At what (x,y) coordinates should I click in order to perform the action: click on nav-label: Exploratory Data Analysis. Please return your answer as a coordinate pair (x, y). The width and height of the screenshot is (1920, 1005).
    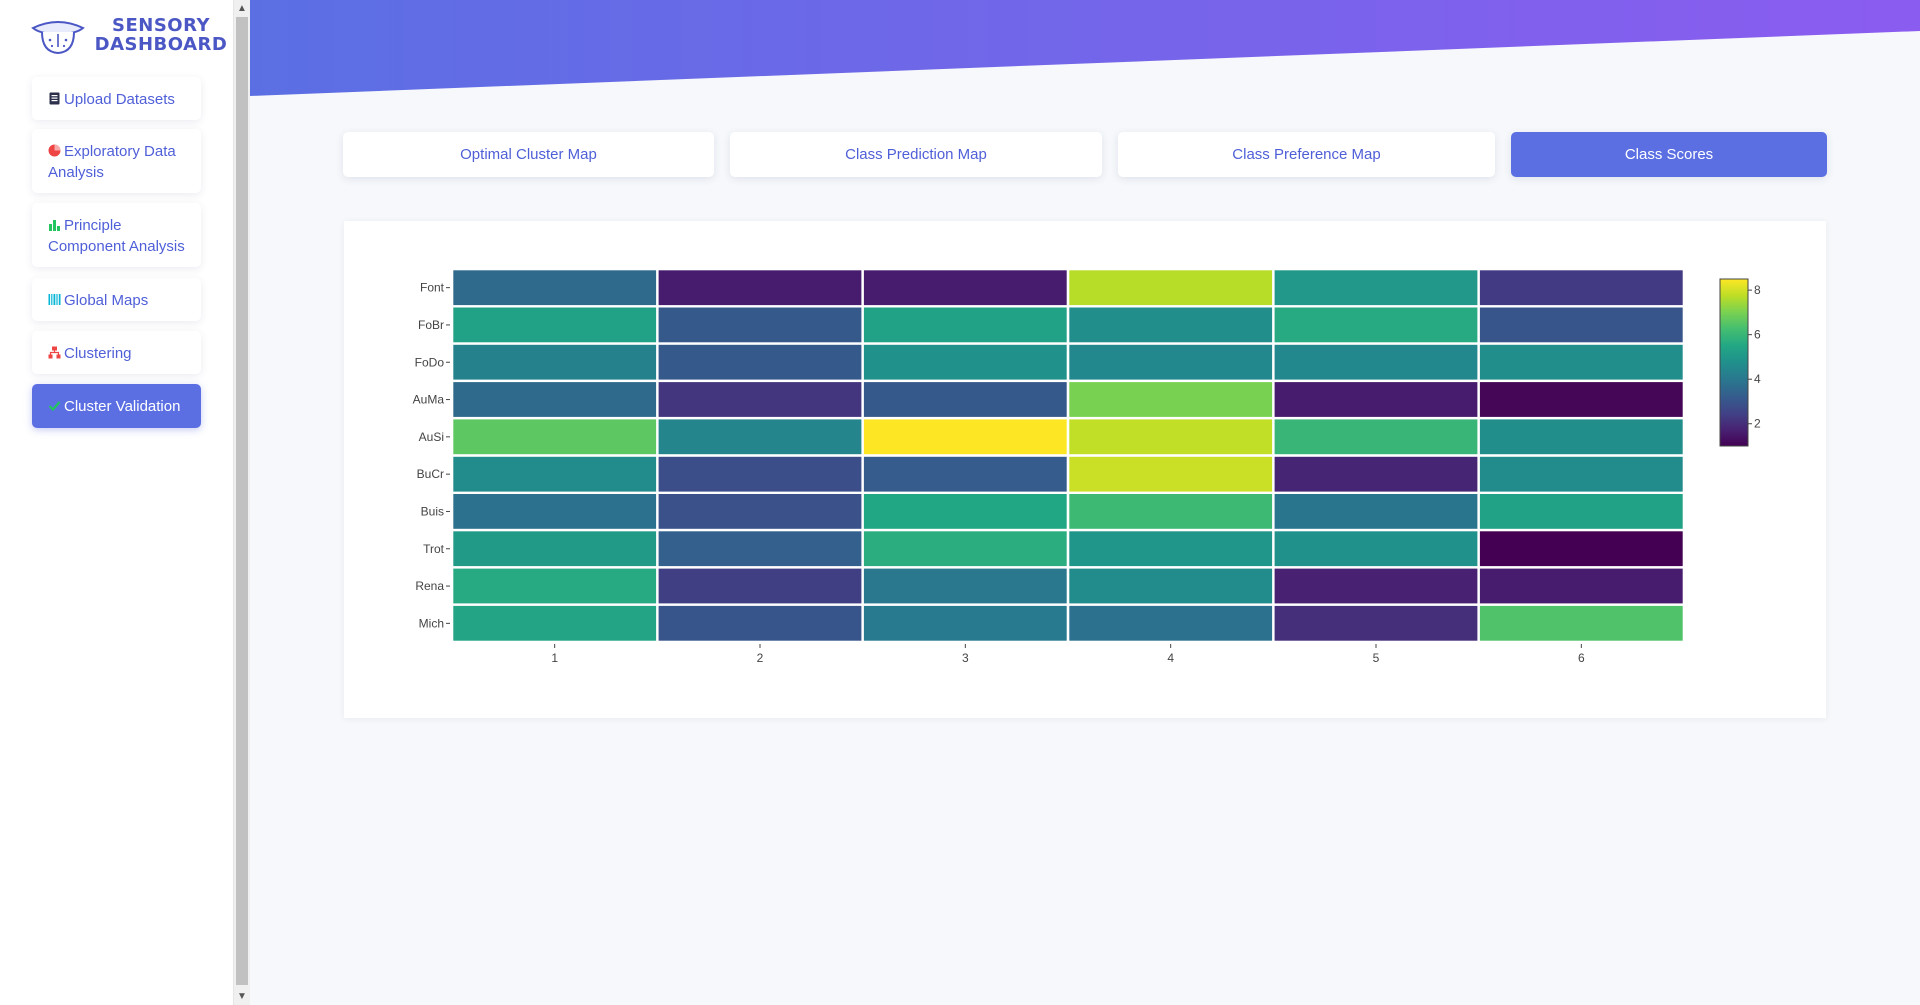
    Looking at the image, I should click on (112, 162).